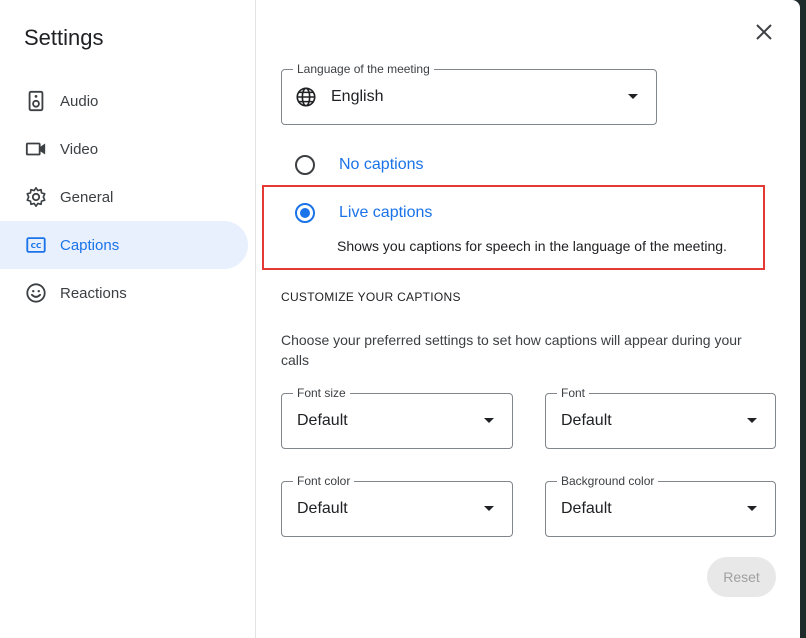 This screenshot has height=638, width=806. I want to click on language-value: English, so click(357, 96).